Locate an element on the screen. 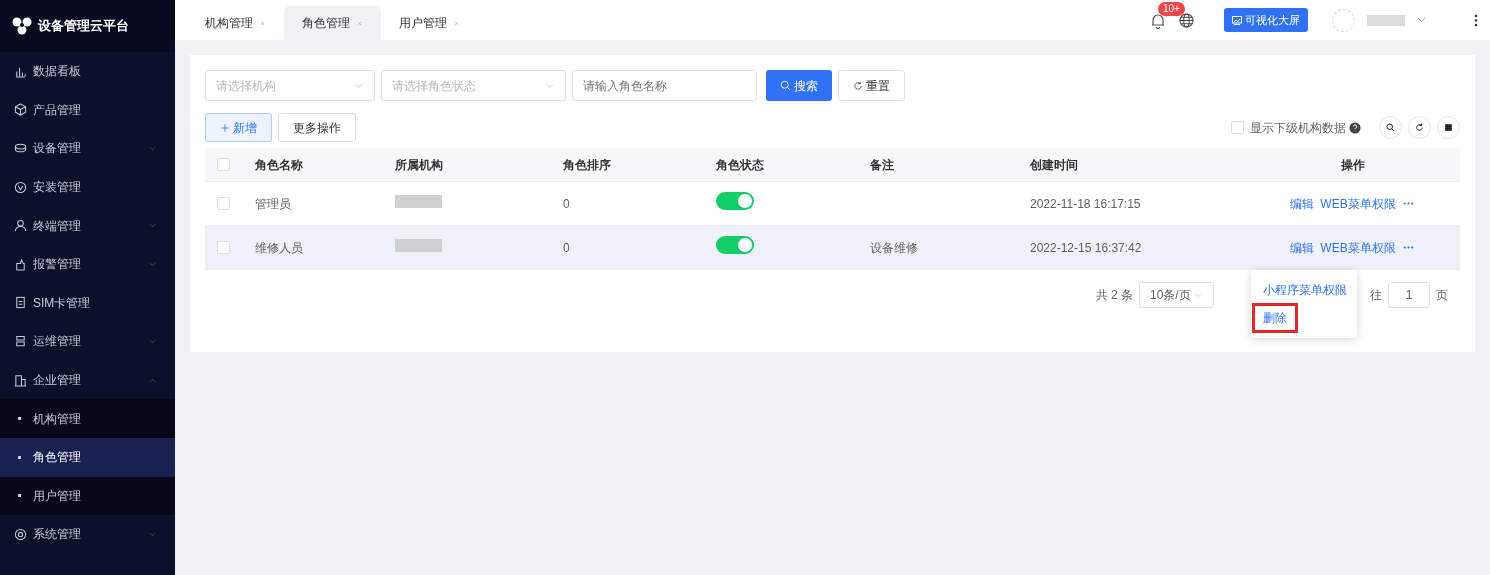 This screenshot has width=1490, height=575. table-cell-text: 设备维修 is located at coordinates (894, 248).